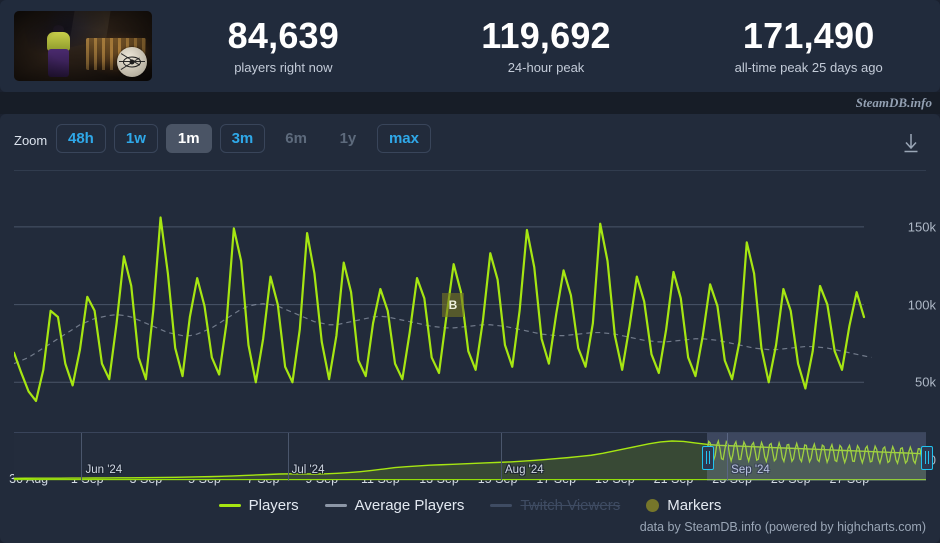 This screenshot has width=940, height=543. Describe the element at coordinates (570, 505) in the screenshot. I see `legend-label: Twitch Viewers` at that location.